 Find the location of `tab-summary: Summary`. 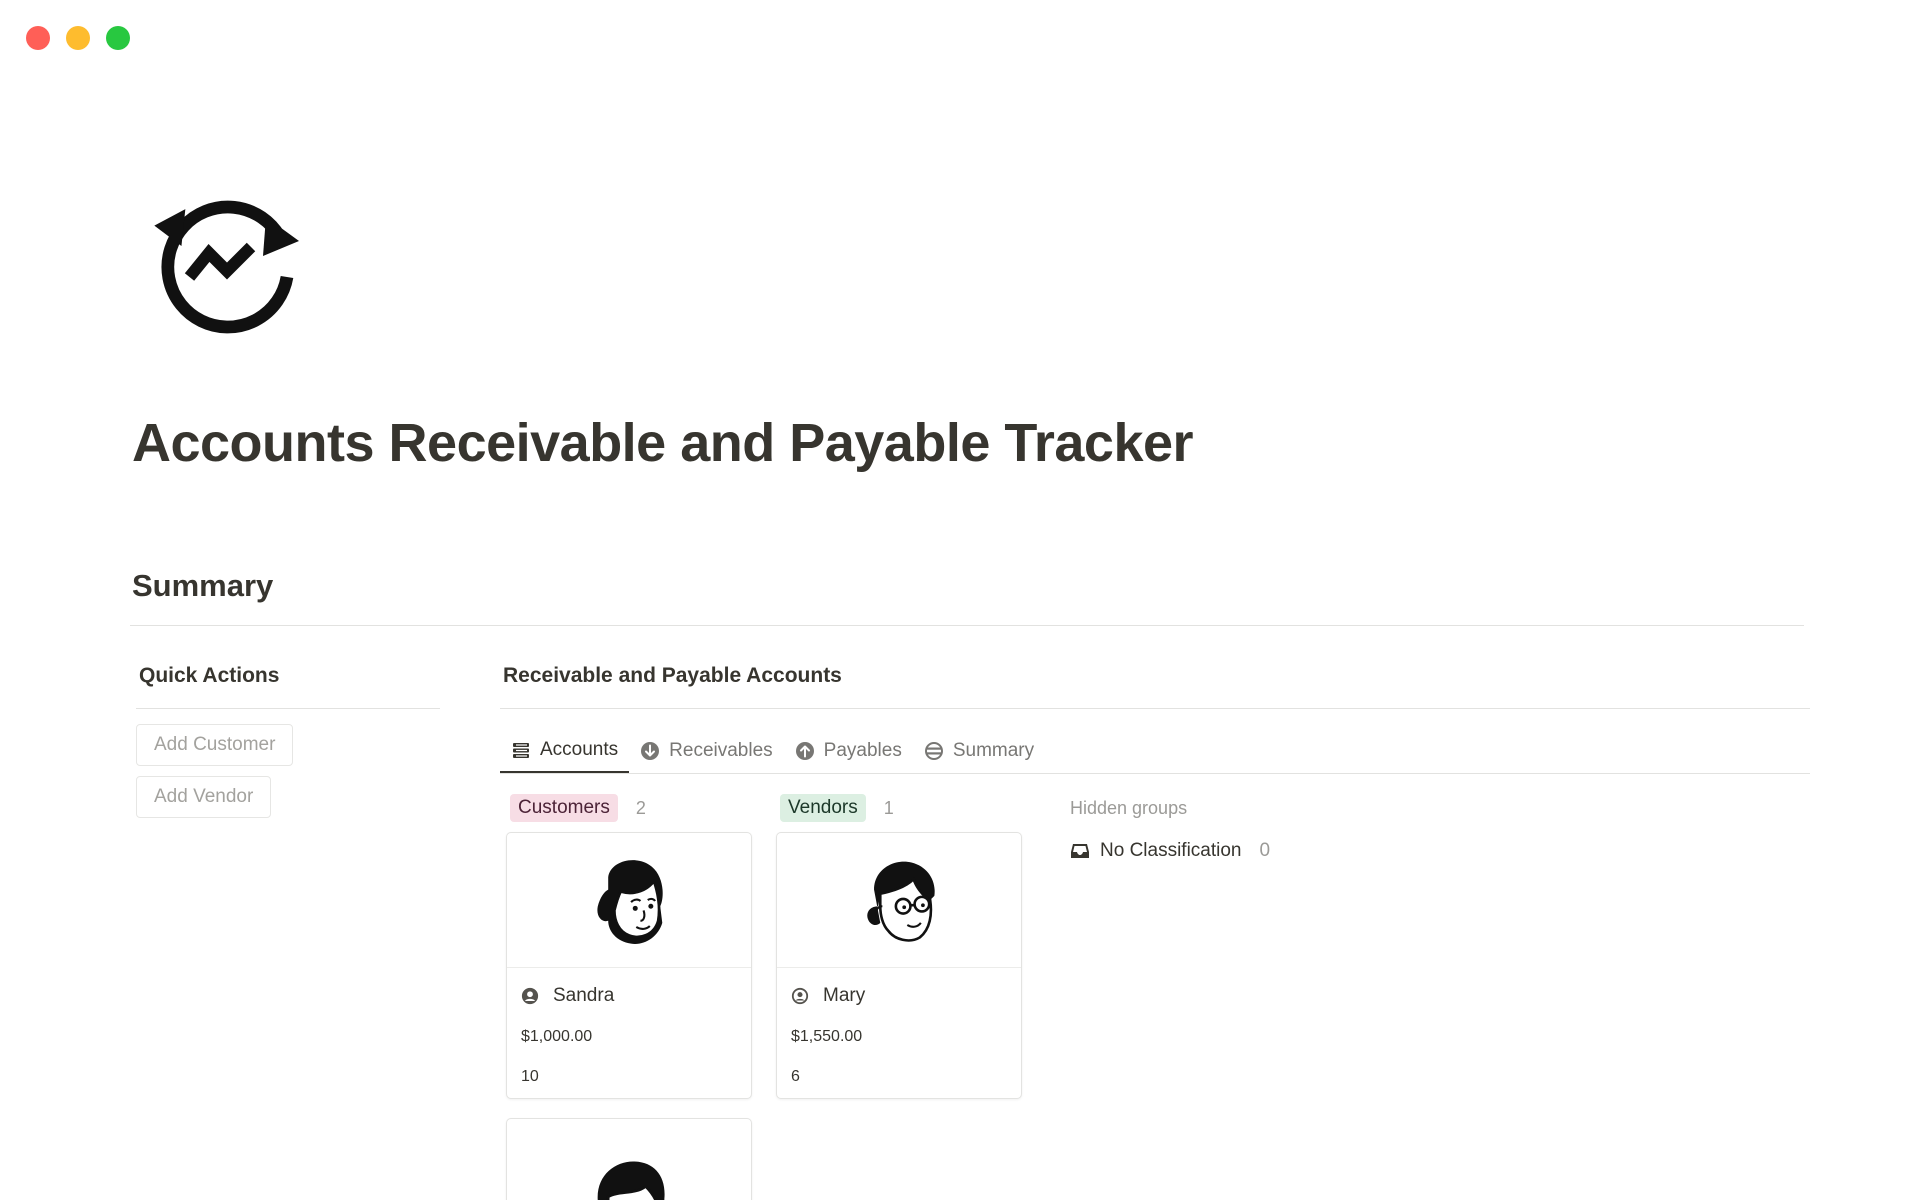

tab-summary: Summary is located at coordinates (979, 751).